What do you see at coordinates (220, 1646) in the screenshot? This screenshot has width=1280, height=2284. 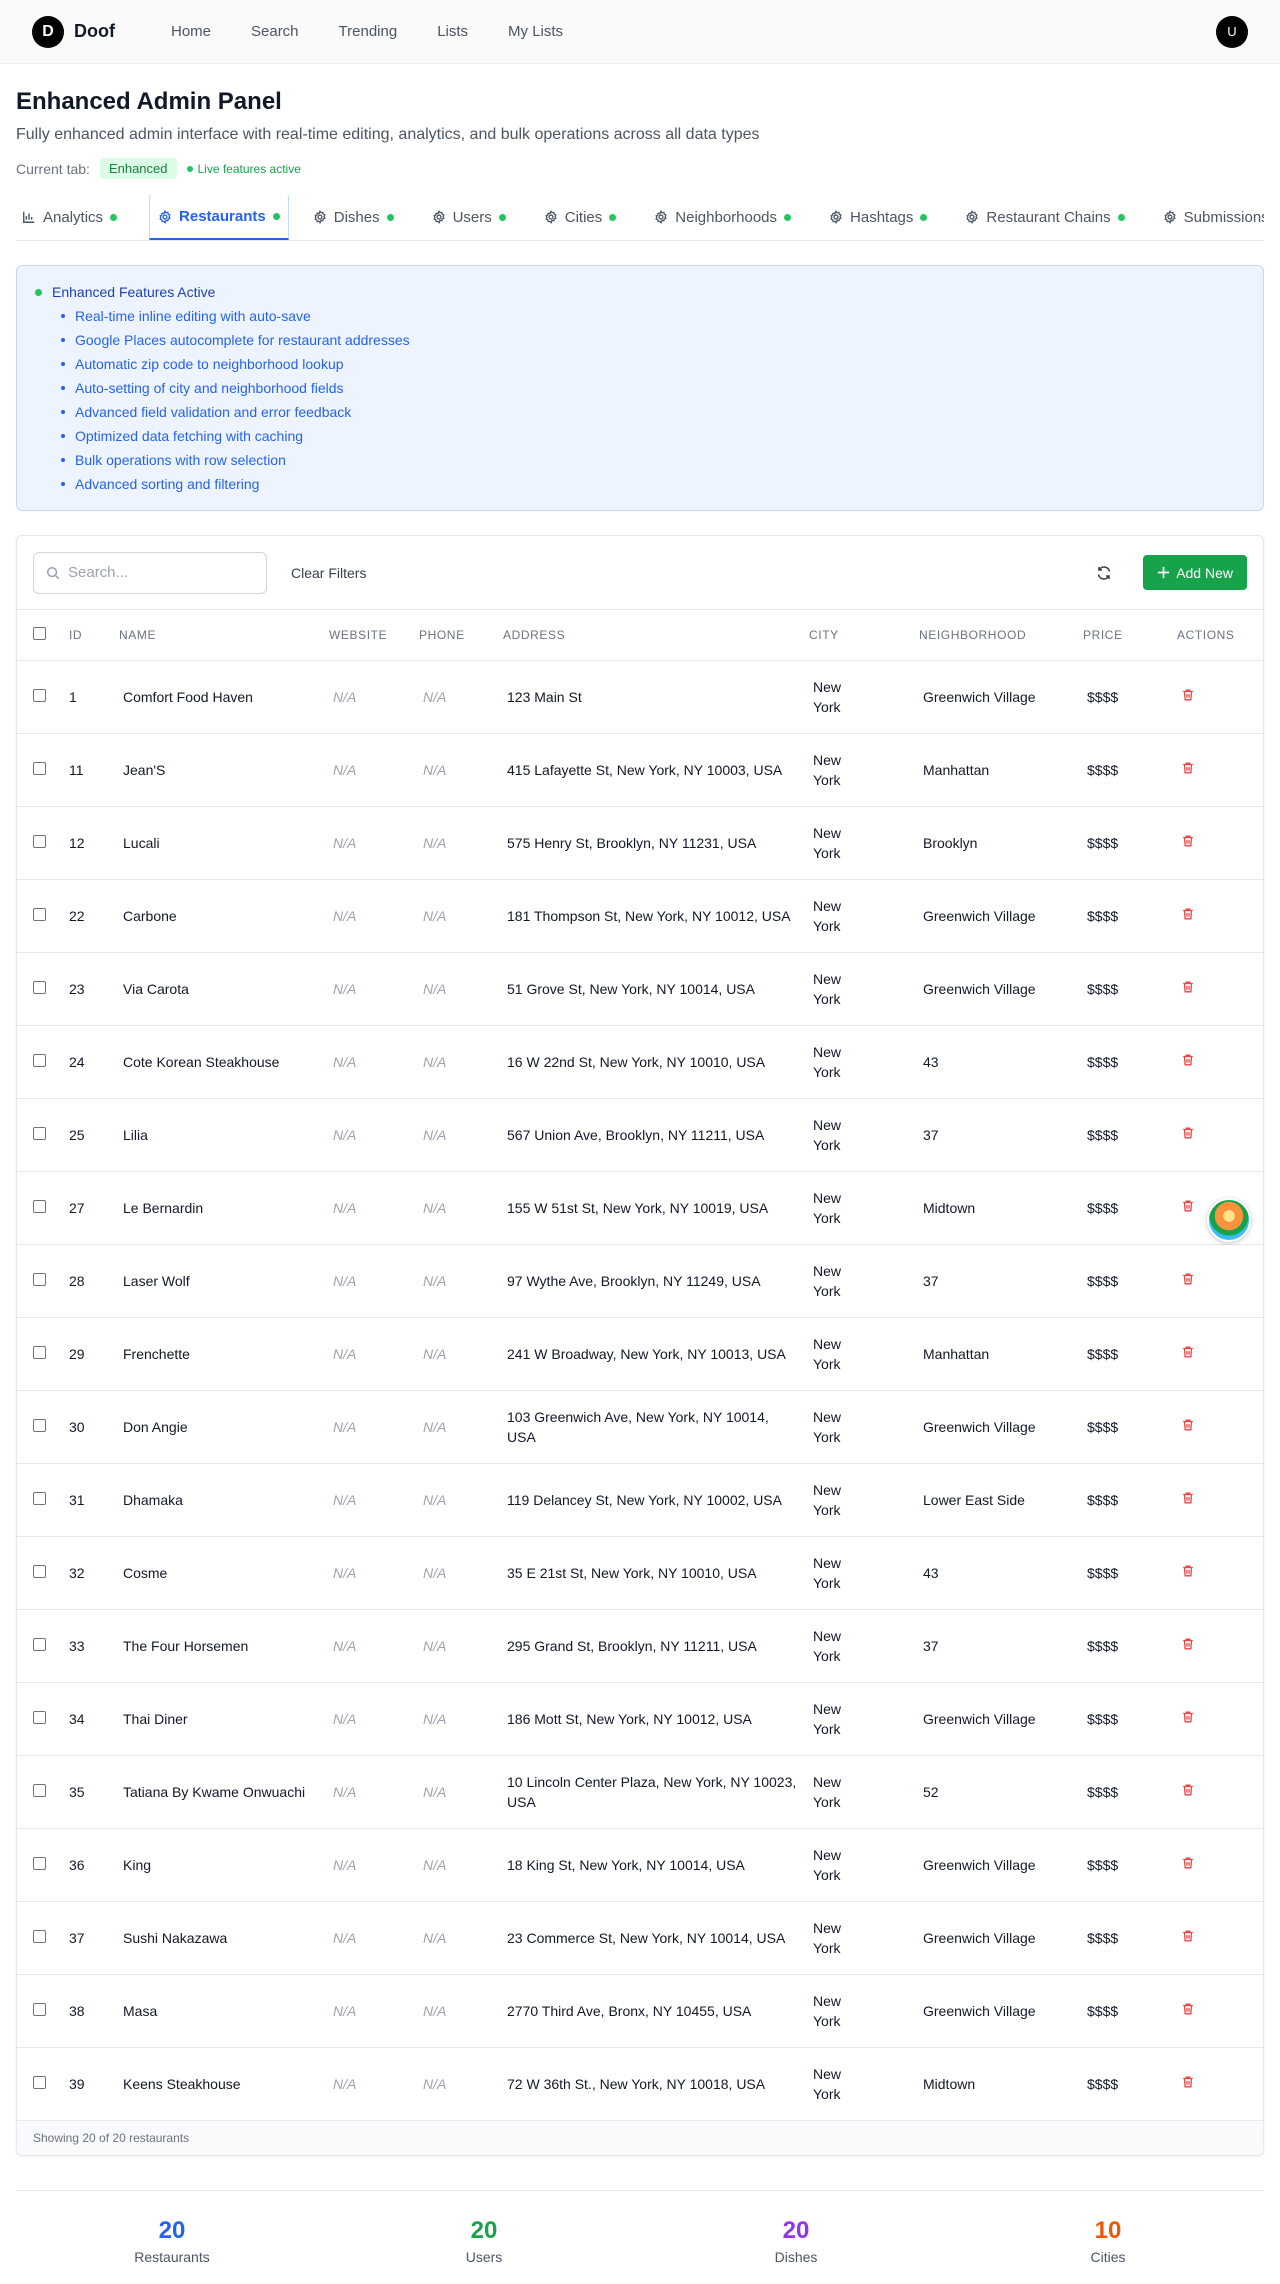 I see `cell-name: The Four Horsemen` at bounding box center [220, 1646].